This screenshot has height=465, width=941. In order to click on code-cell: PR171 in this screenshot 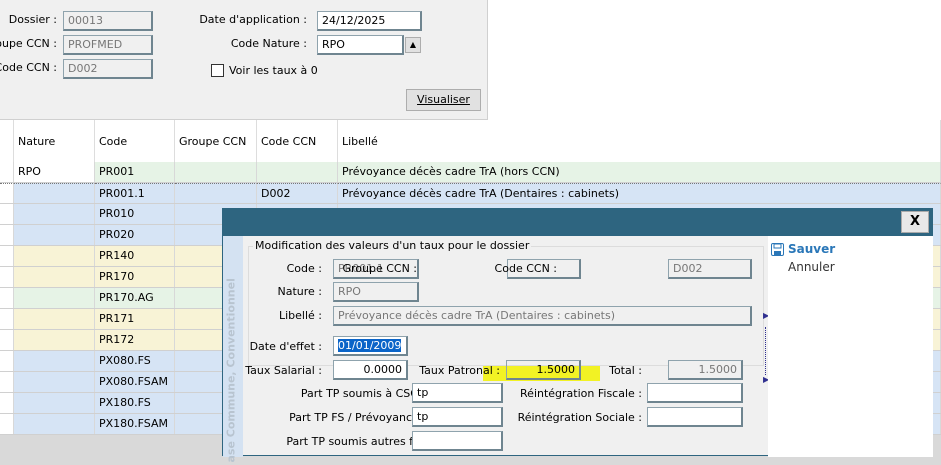, I will do `click(135, 319)`.